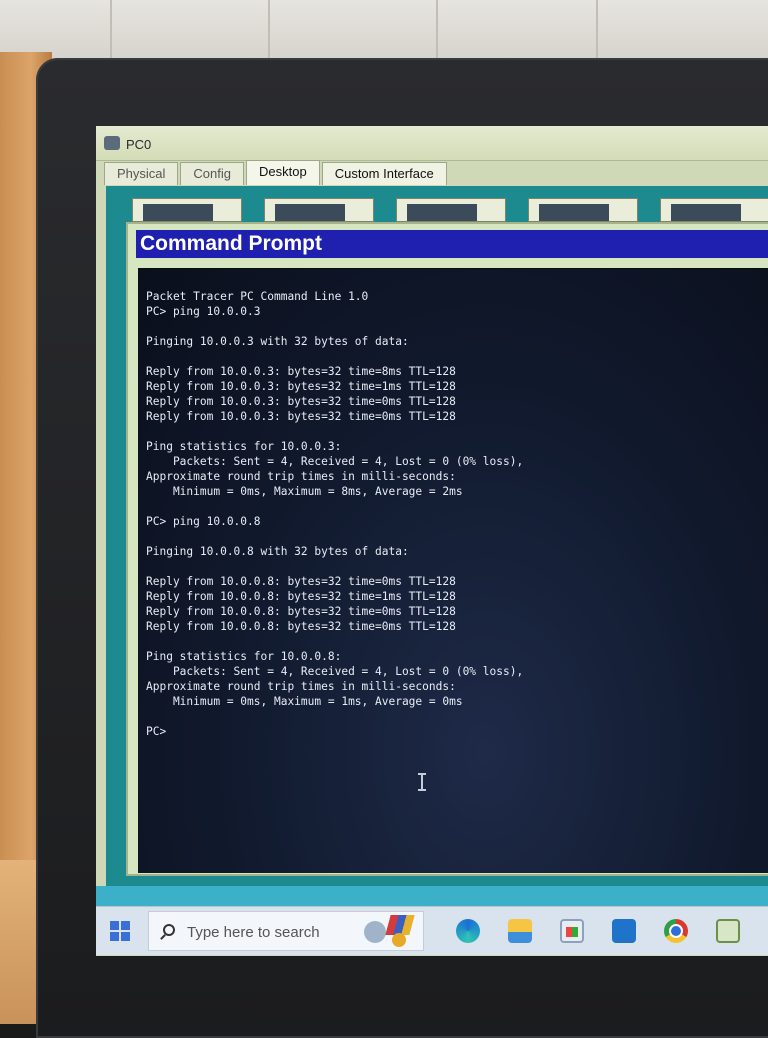  I want to click on terminal-line: Packet Tracer PC Command Line 1.0, so click(257, 296).